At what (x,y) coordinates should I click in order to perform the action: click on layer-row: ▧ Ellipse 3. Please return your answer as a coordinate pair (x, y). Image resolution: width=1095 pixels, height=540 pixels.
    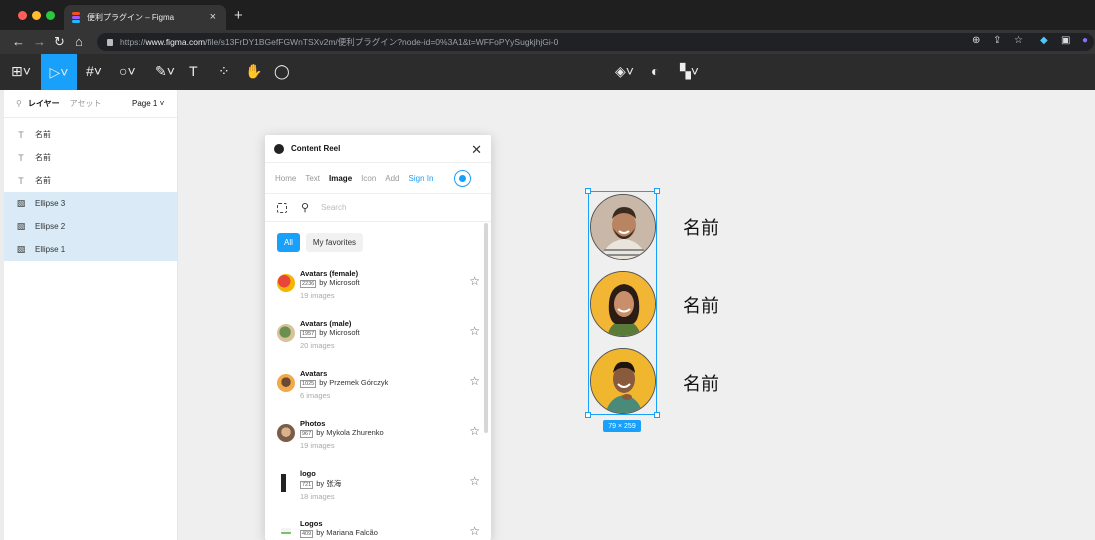
    Looking at the image, I should click on (90, 203).